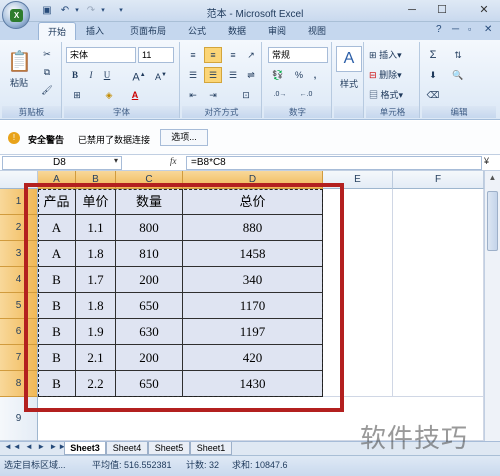 The image size is (500, 476). What do you see at coordinates (393, 95) in the screenshot?
I see `format-cells-button: ▤ 格式▾` at bounding box center [393, 95].